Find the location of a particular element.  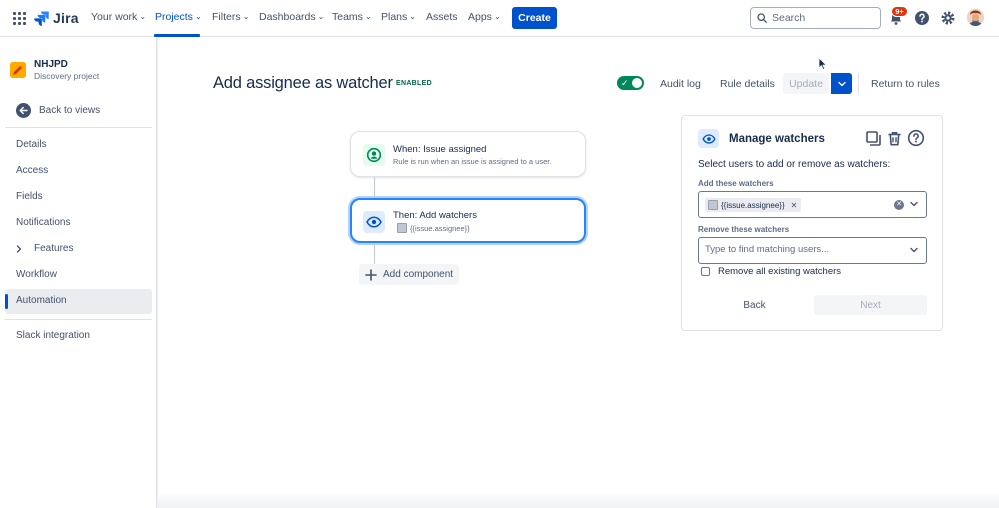

mouse-cursor-icon is located at coordinates (822, 63).